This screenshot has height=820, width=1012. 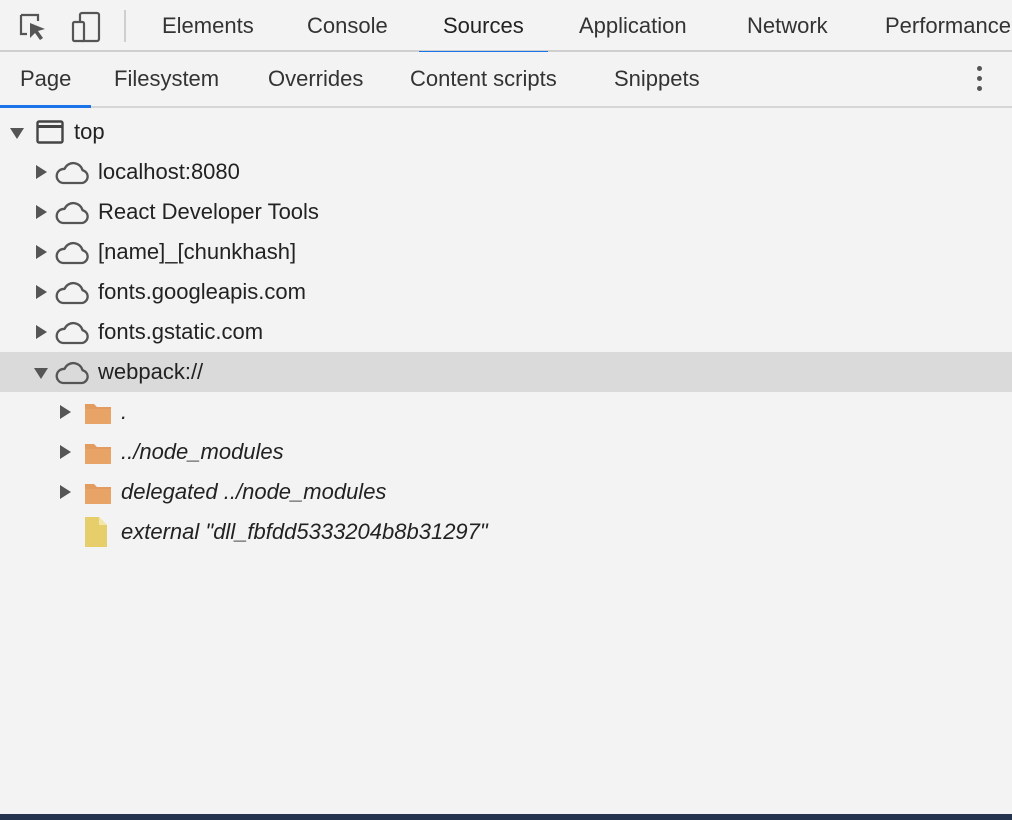 I want to click on inspect-element-icon, so click(x=33, y=27).